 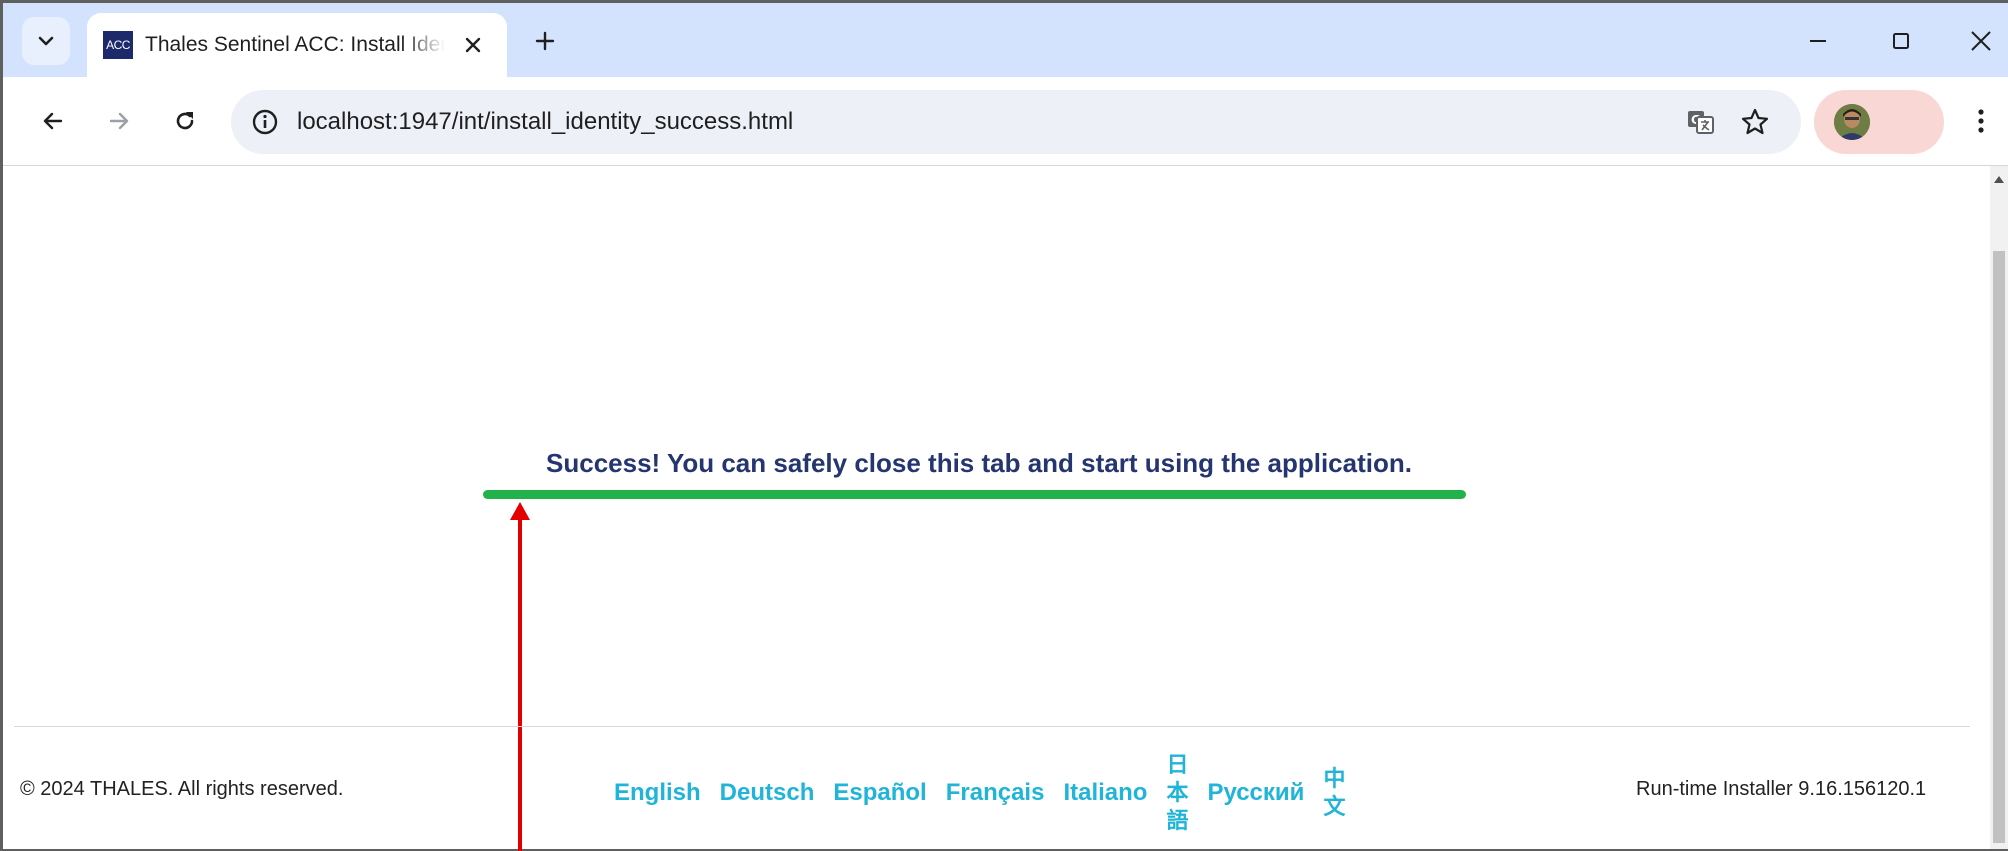 What do you see at coordinates (974, 494) in the screenshot?
I see `success-progress-bar` at bounding box center [974, 494].